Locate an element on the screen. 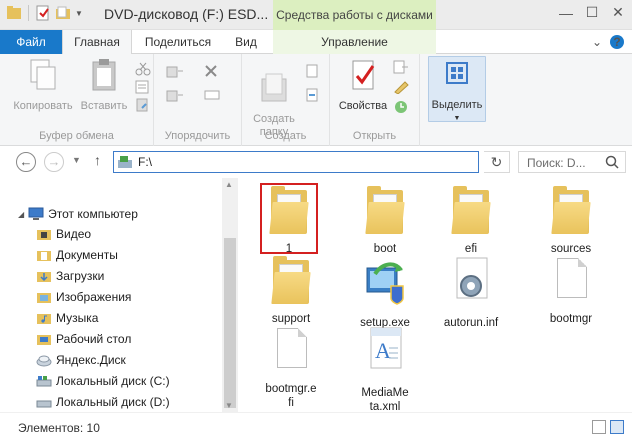 Image resolution: width=632 pixels, height=441 pixels. file-item-mediameta-xml: A MediaMeta.xml is located at coordinates (385, 370).